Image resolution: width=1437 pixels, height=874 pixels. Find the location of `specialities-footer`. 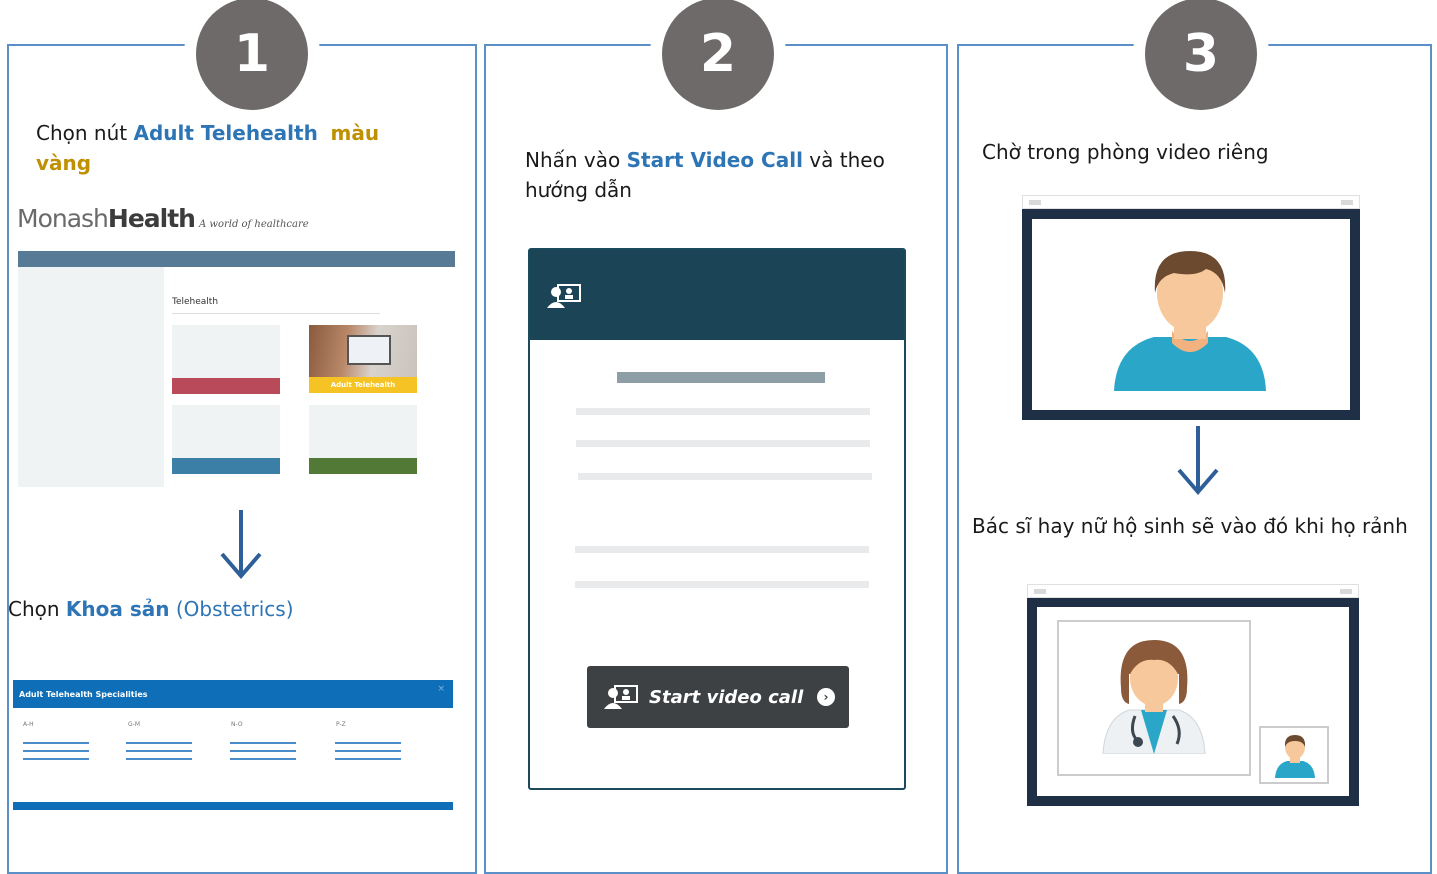

specialities-footer is located at coordinates (233, 806).